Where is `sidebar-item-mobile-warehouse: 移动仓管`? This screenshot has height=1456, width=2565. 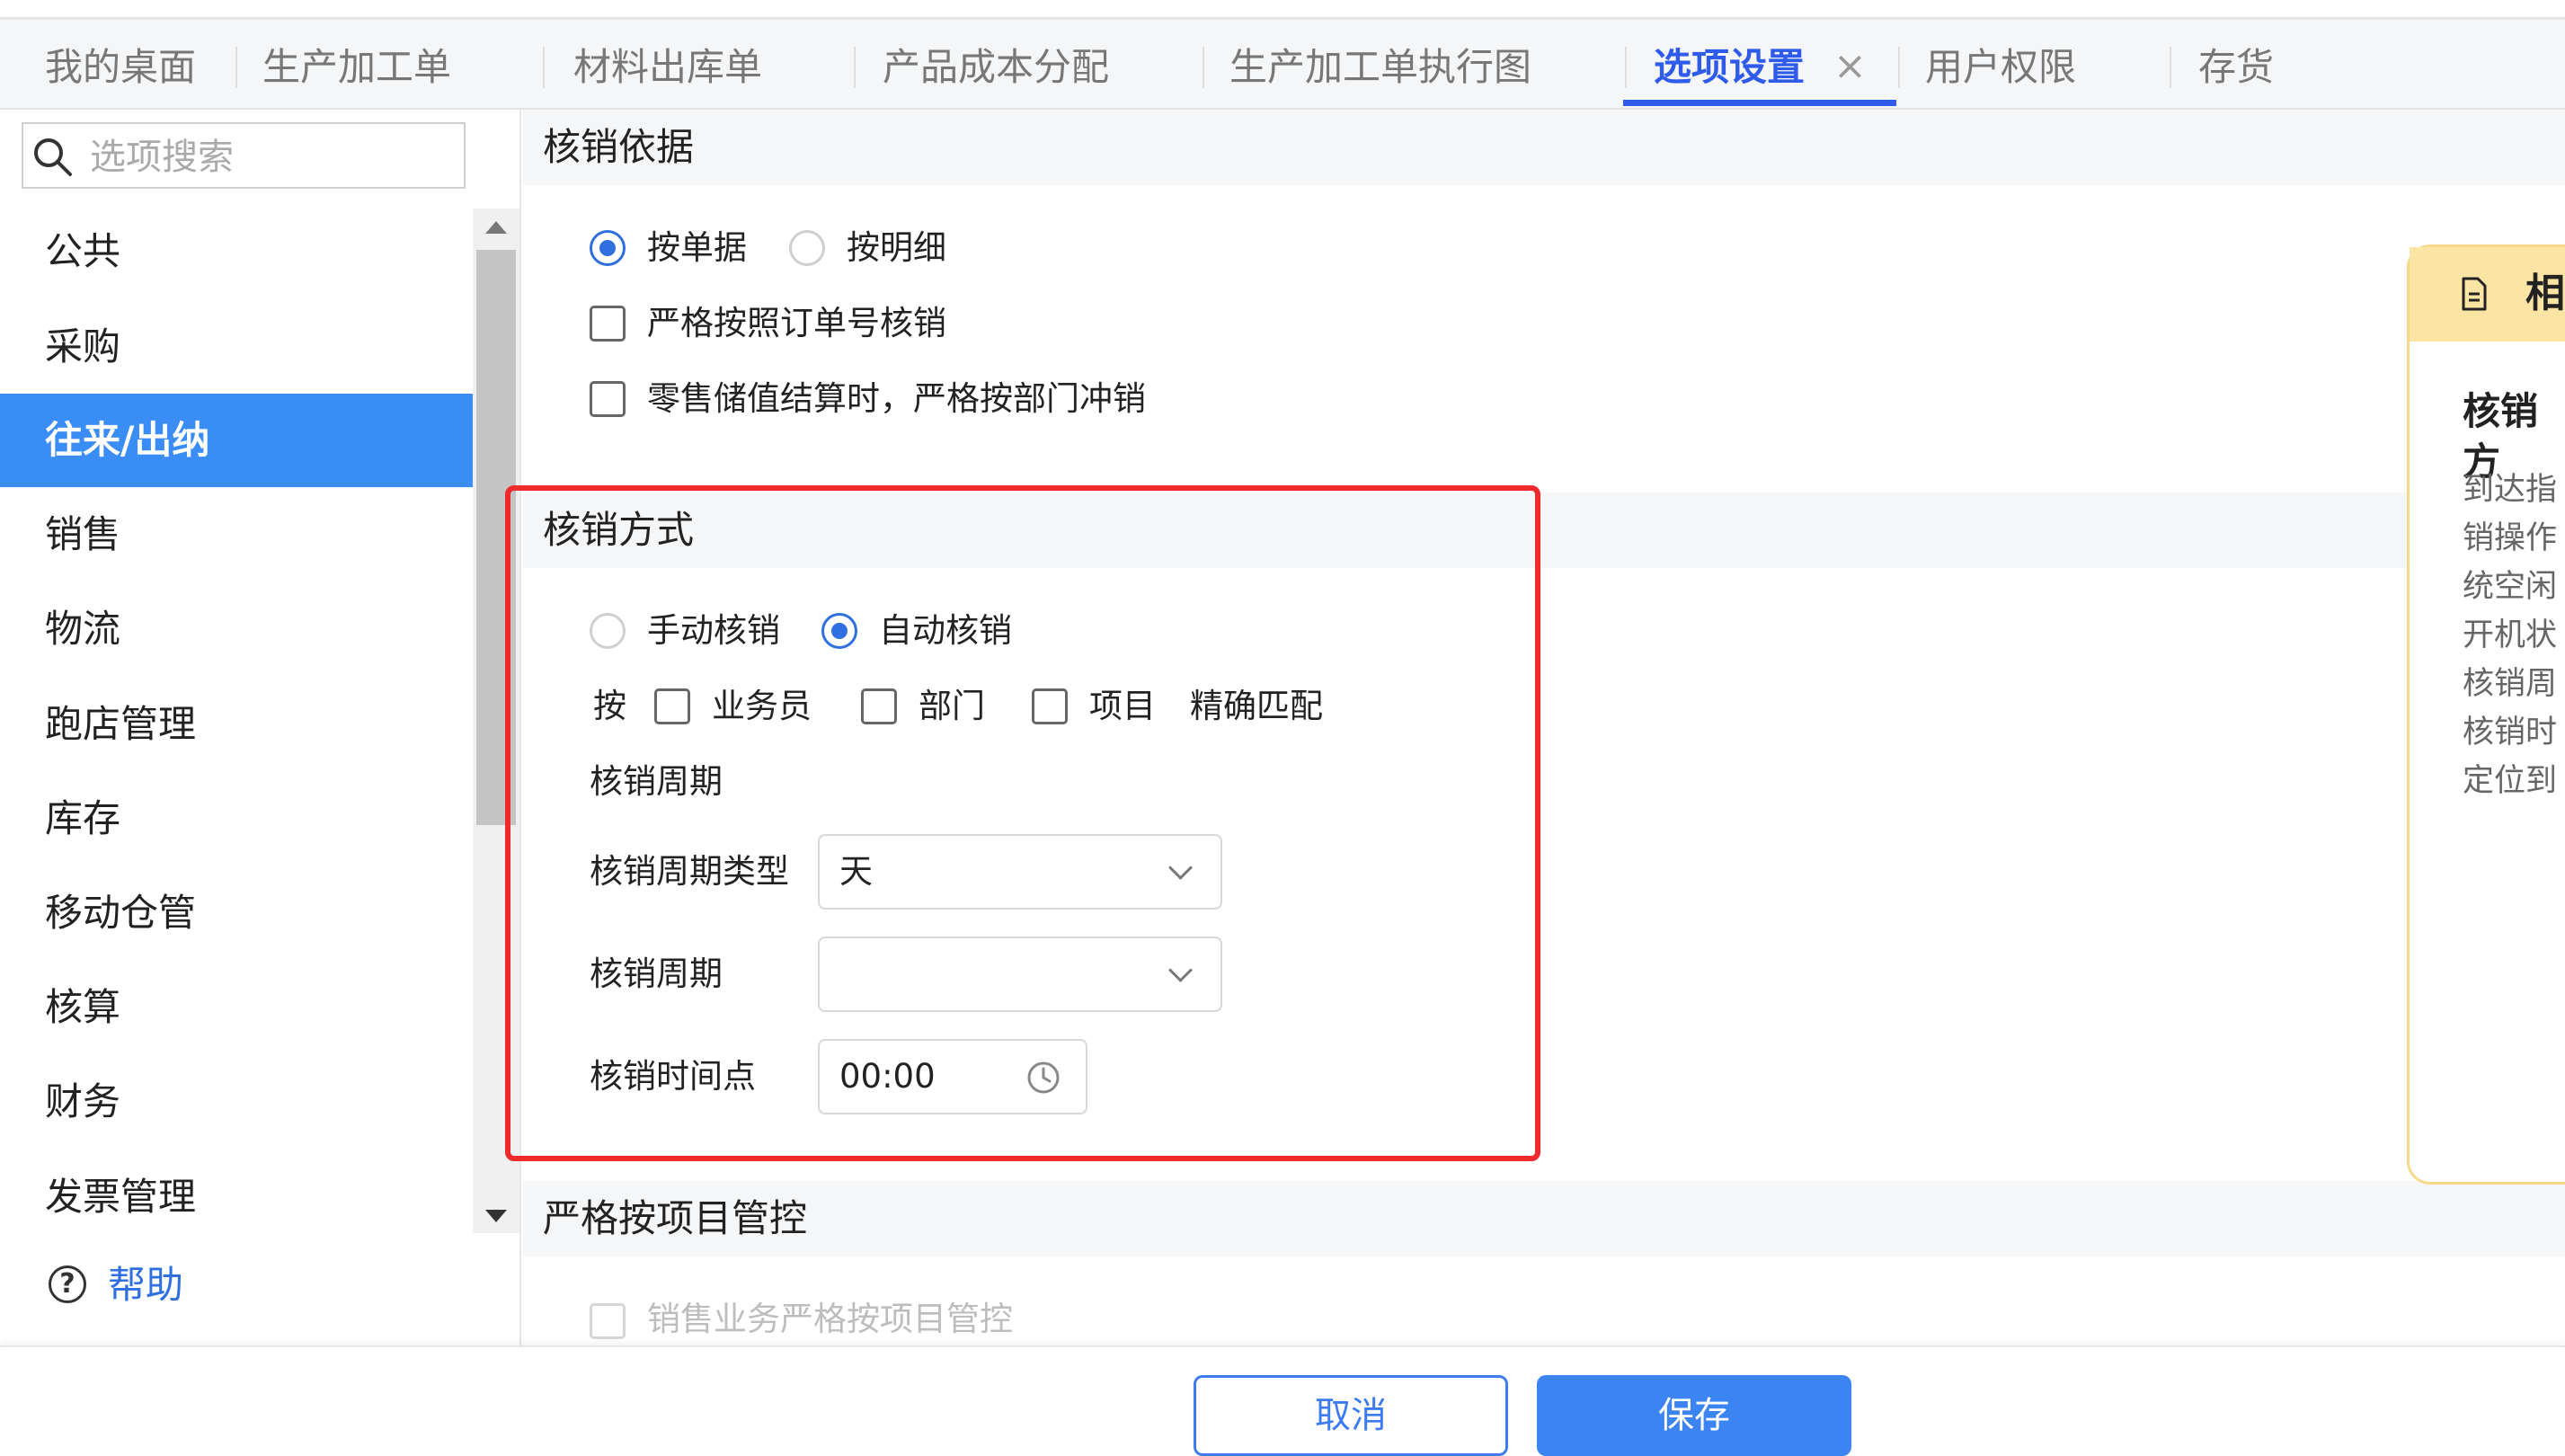
sidebar-item-mobile-warehouse: 移动仓管 is located at coordinates (237, 913).